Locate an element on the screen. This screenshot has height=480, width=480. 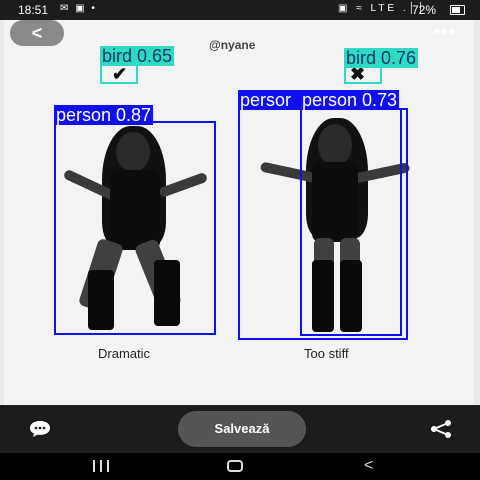
caption-right: Too stiff is located at coordinates (326, 353).